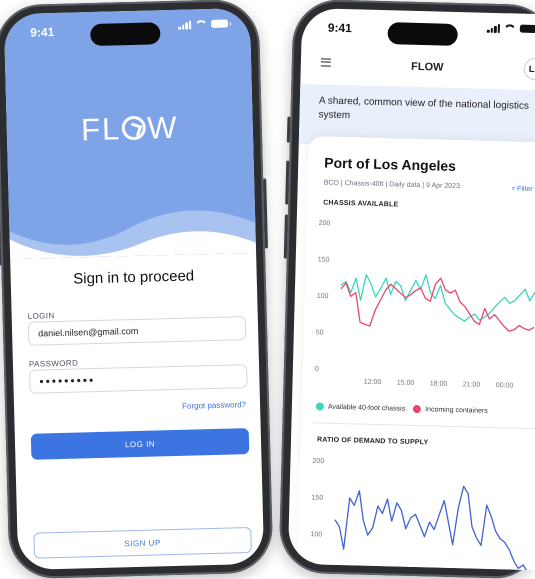 This screenshot has height=579, width=535. I want to click on x-tick-label: 18:00, so click(439, 383).